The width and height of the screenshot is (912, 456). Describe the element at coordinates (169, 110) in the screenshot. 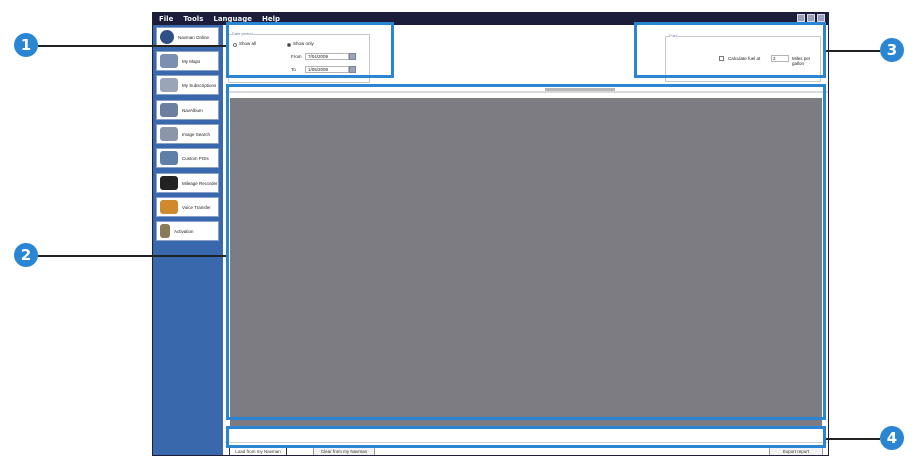

I see `album-icon` at that location.